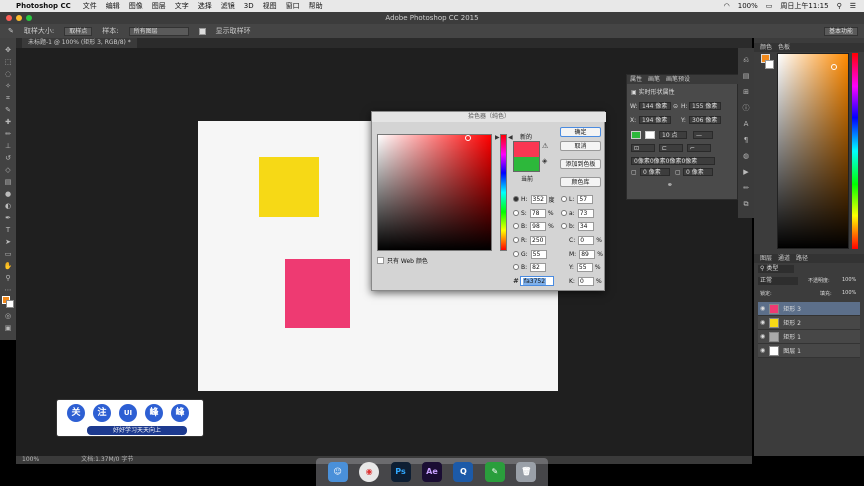  I want to click on character-panel-icon: A, so click(746, 124).